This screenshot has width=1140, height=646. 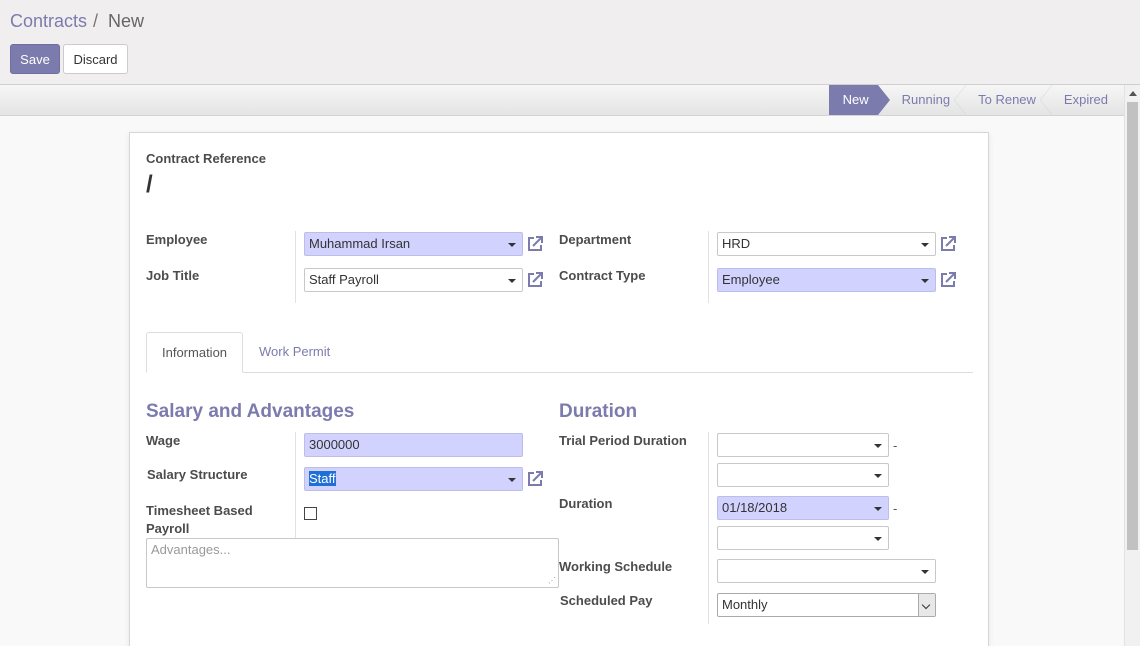 What do you see at coordinates (559, 352) in the screenshot?
I see `notebook-tabs: Information Work Permit` at bounding box center [559, 352].